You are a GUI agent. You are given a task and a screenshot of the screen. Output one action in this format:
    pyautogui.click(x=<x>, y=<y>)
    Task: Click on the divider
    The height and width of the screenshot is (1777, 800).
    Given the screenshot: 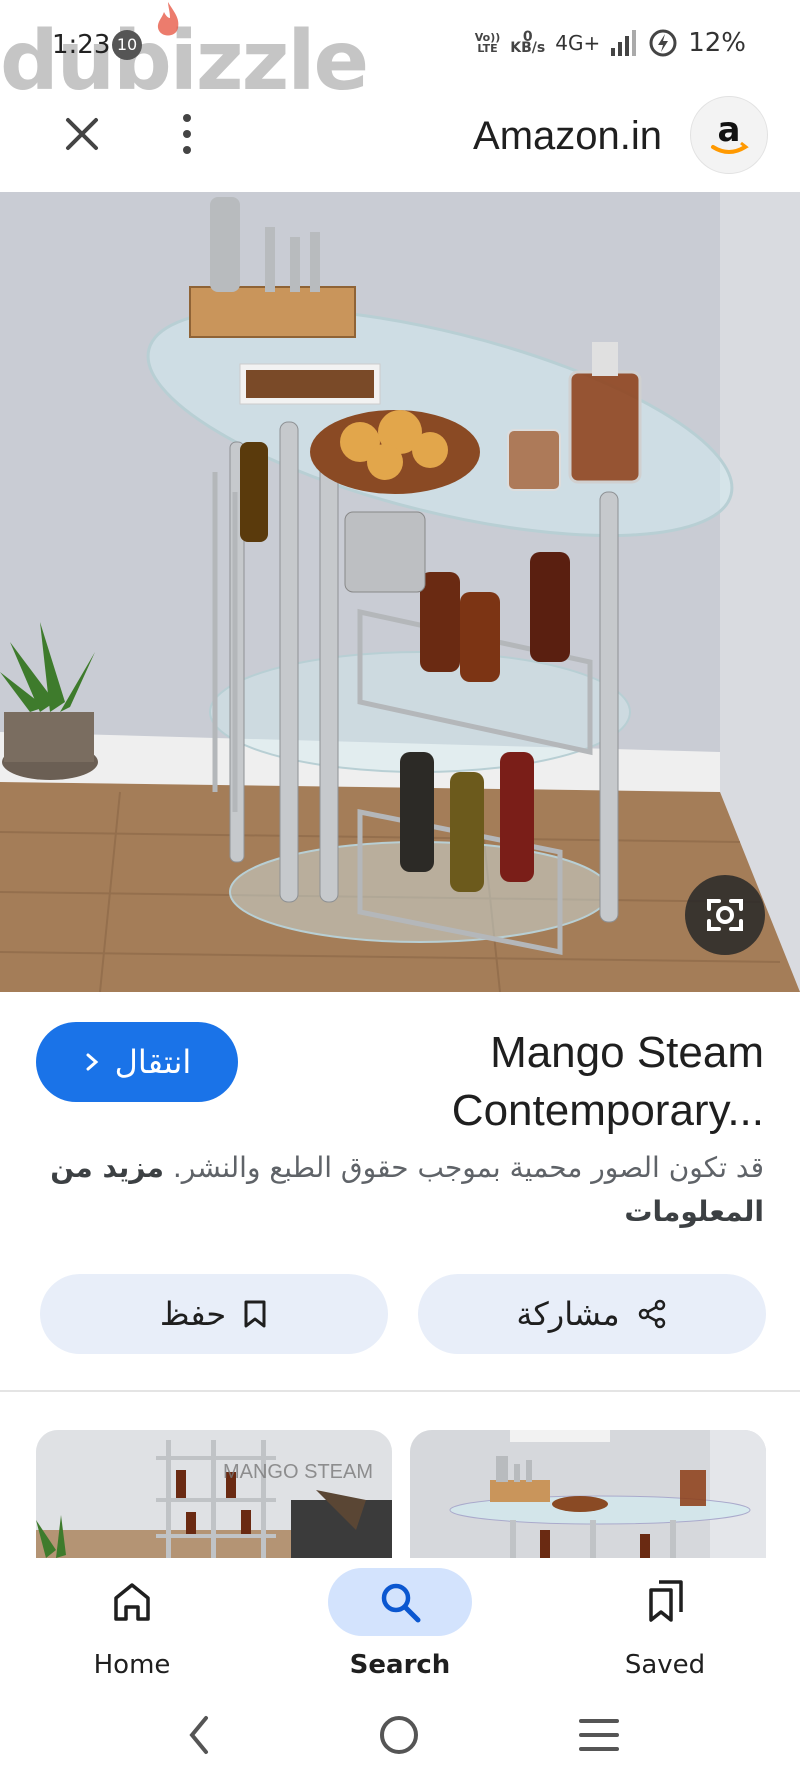 What is the action you would take?
    pyautogui.click(x=400, y=1391)
    